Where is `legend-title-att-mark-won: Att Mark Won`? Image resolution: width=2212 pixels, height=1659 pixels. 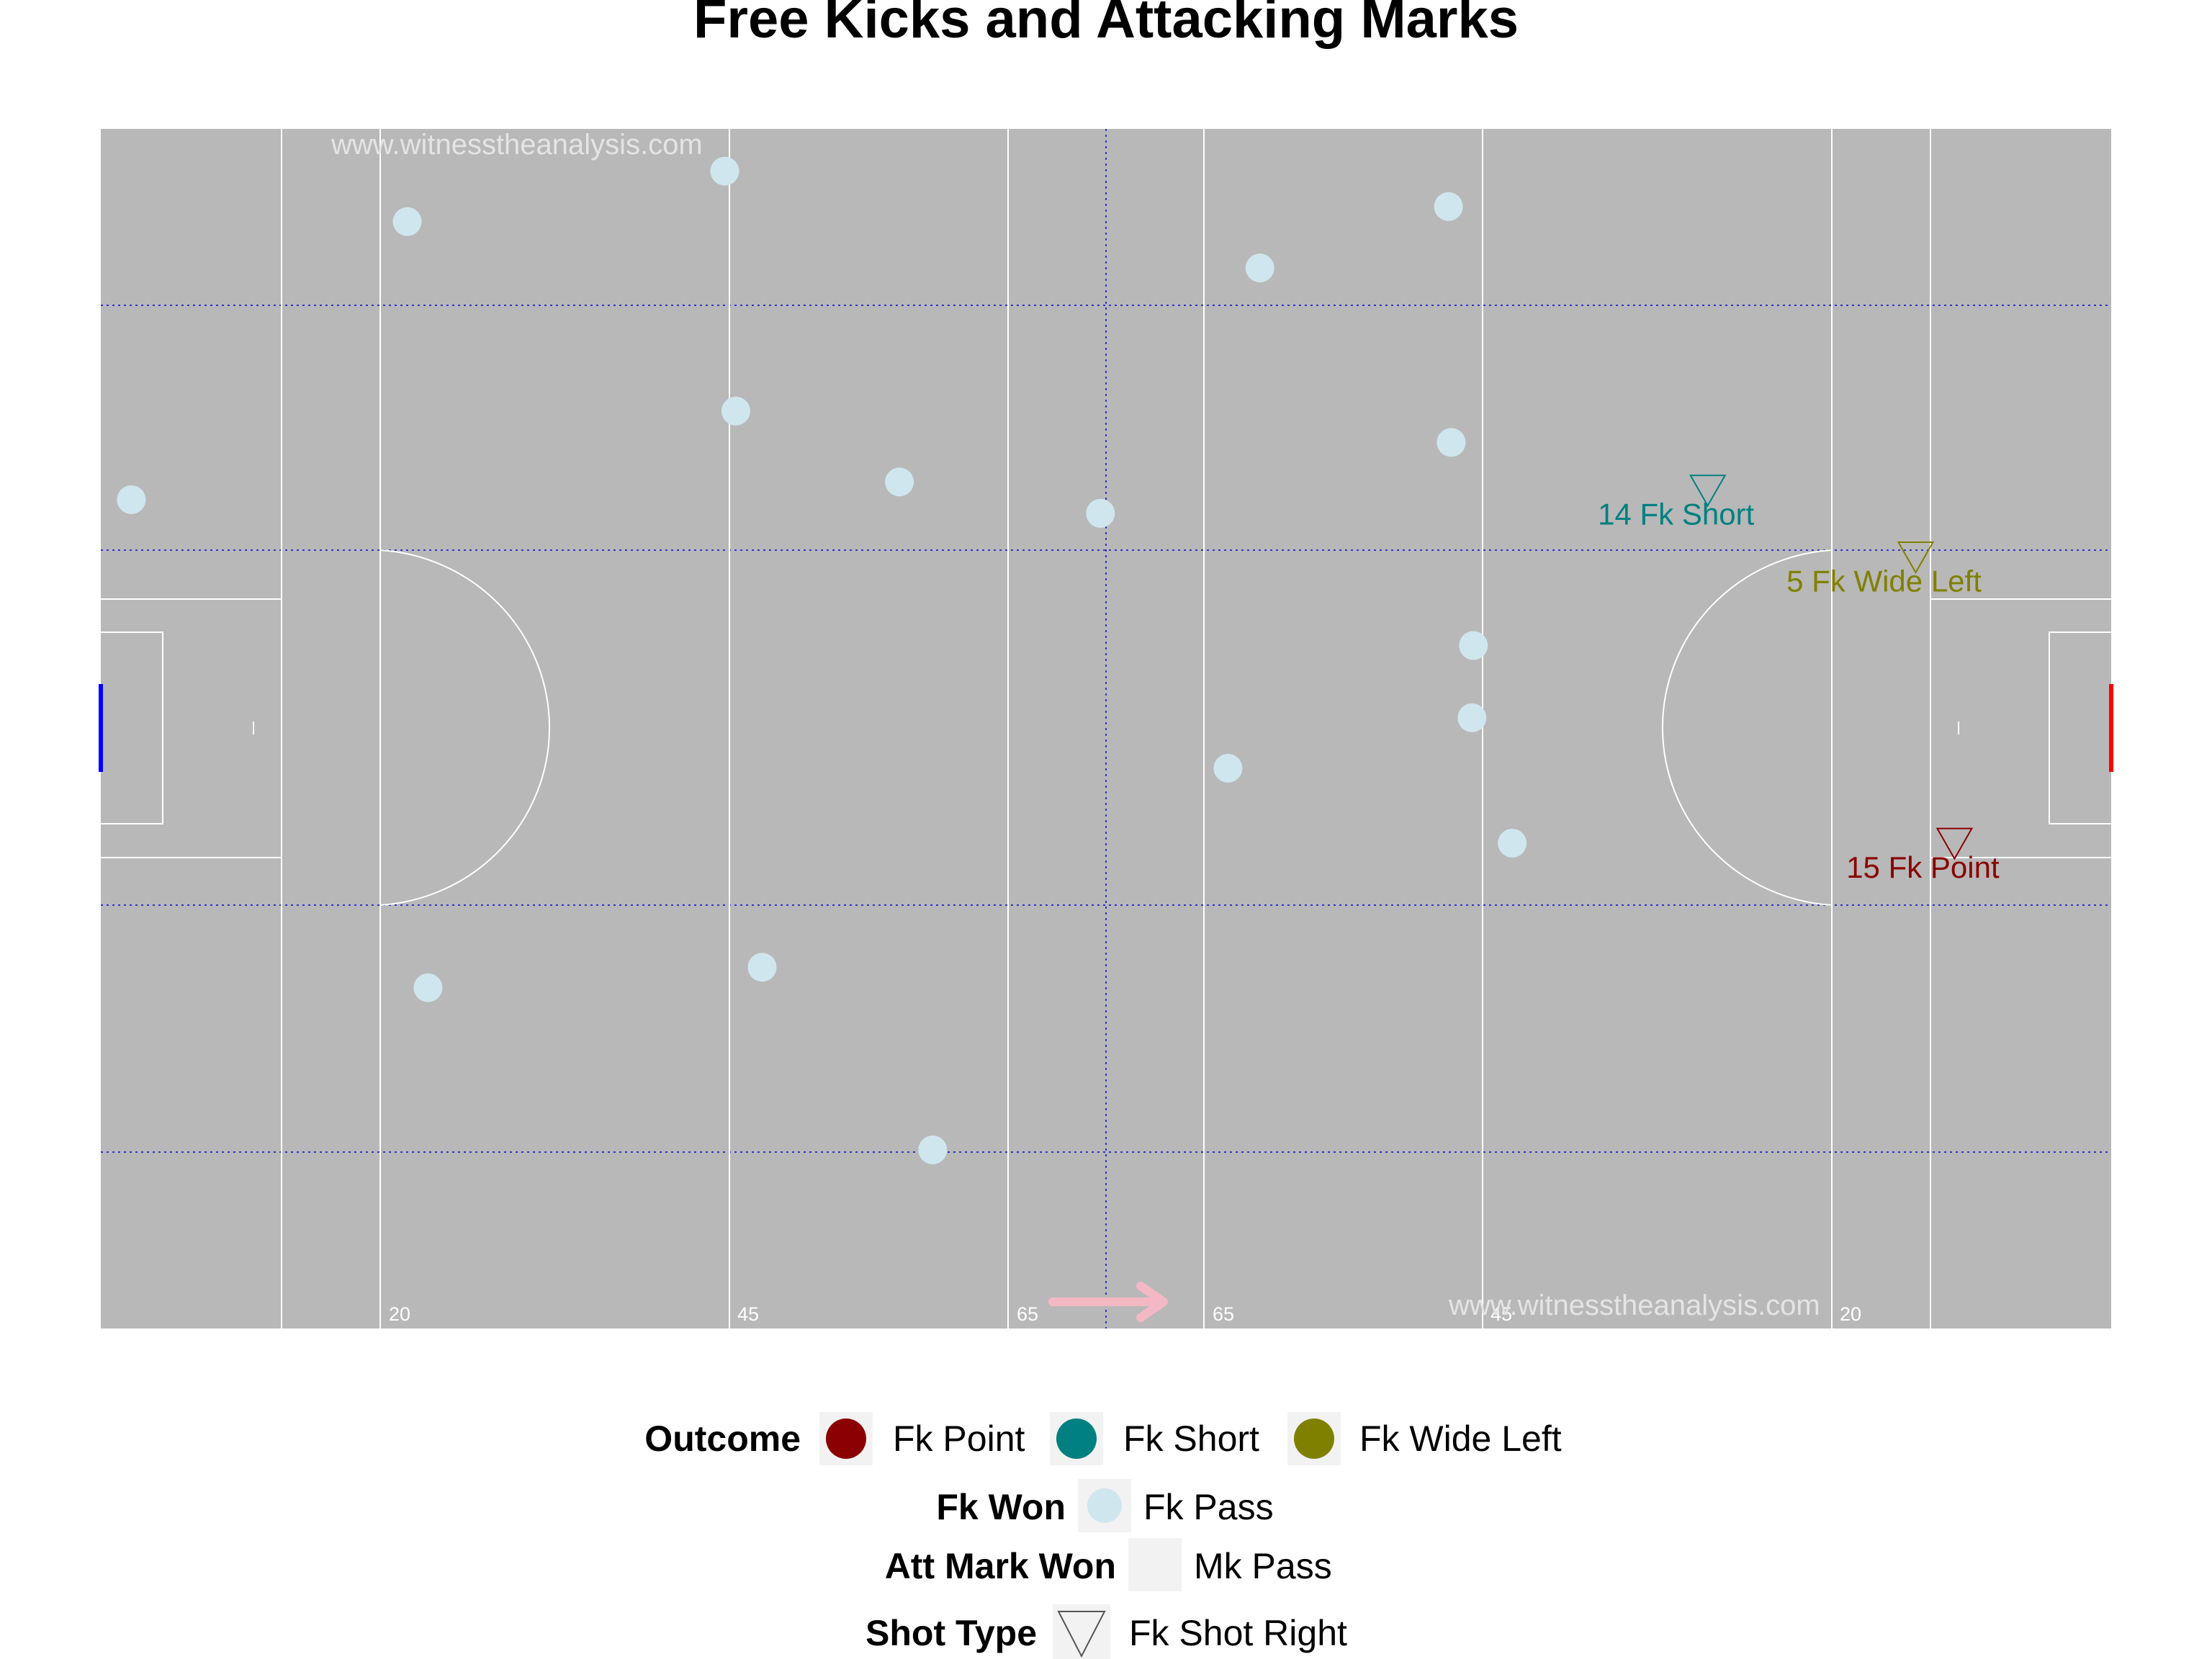
legend-title-att-mark-won: Att Mark Won is located at coordinates (1001, 1566).